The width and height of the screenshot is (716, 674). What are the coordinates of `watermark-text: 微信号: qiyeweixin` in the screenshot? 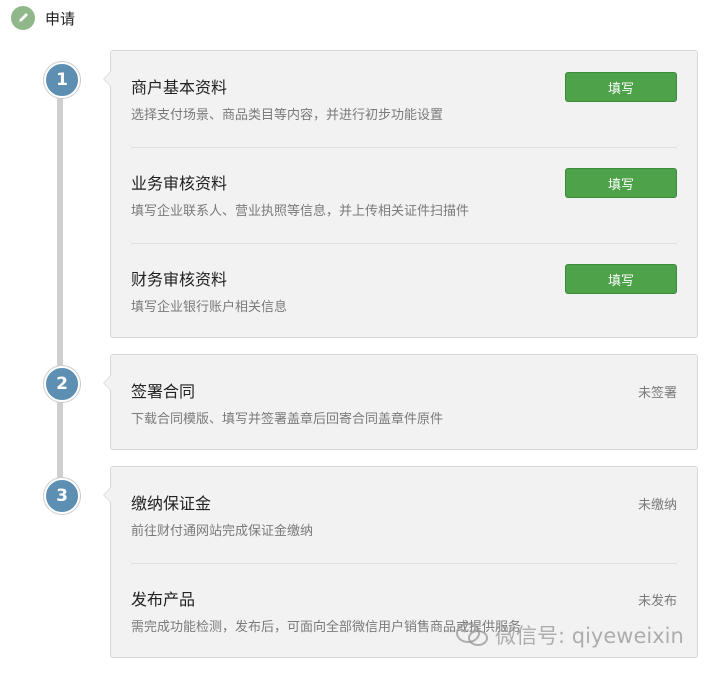 It's located at (589, 636).